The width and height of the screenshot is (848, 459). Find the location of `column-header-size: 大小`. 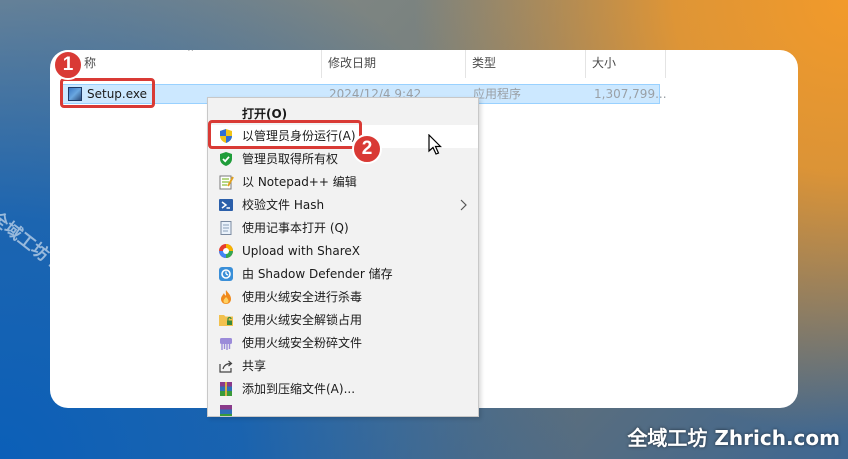

column-header-size: 大小 is located at coordinates (626, 64).